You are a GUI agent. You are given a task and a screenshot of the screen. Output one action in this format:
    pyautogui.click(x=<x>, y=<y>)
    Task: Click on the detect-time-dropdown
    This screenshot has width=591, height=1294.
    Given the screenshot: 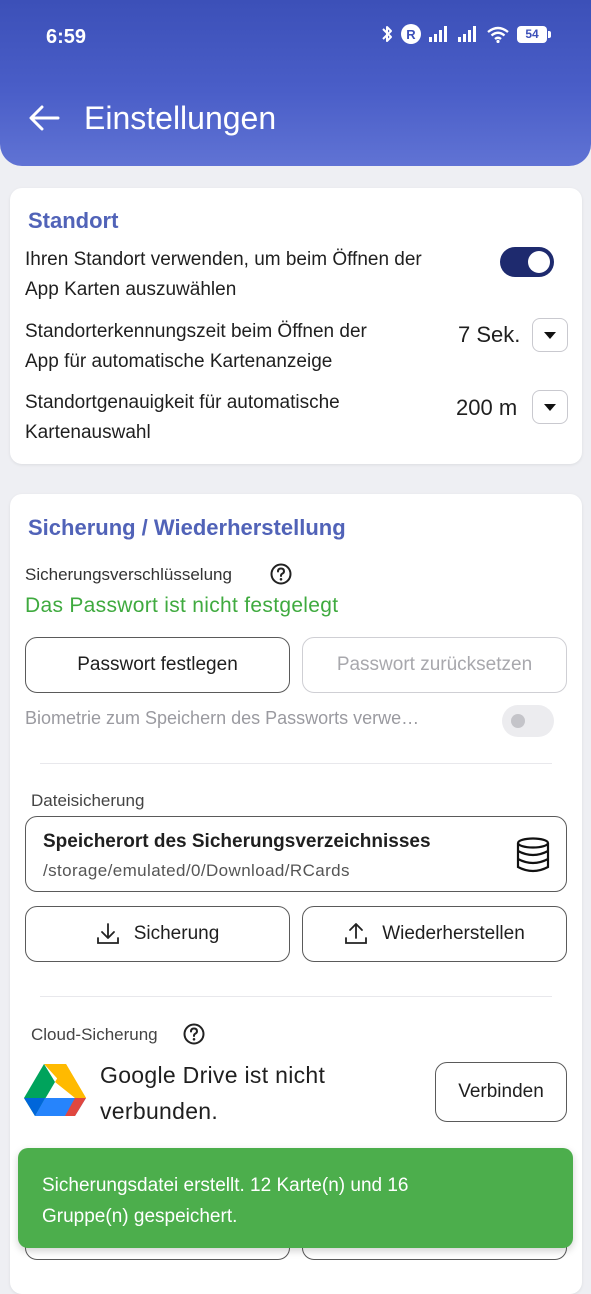 What is the action you would take?
    pyautogui.click(x=550, y=335)
    